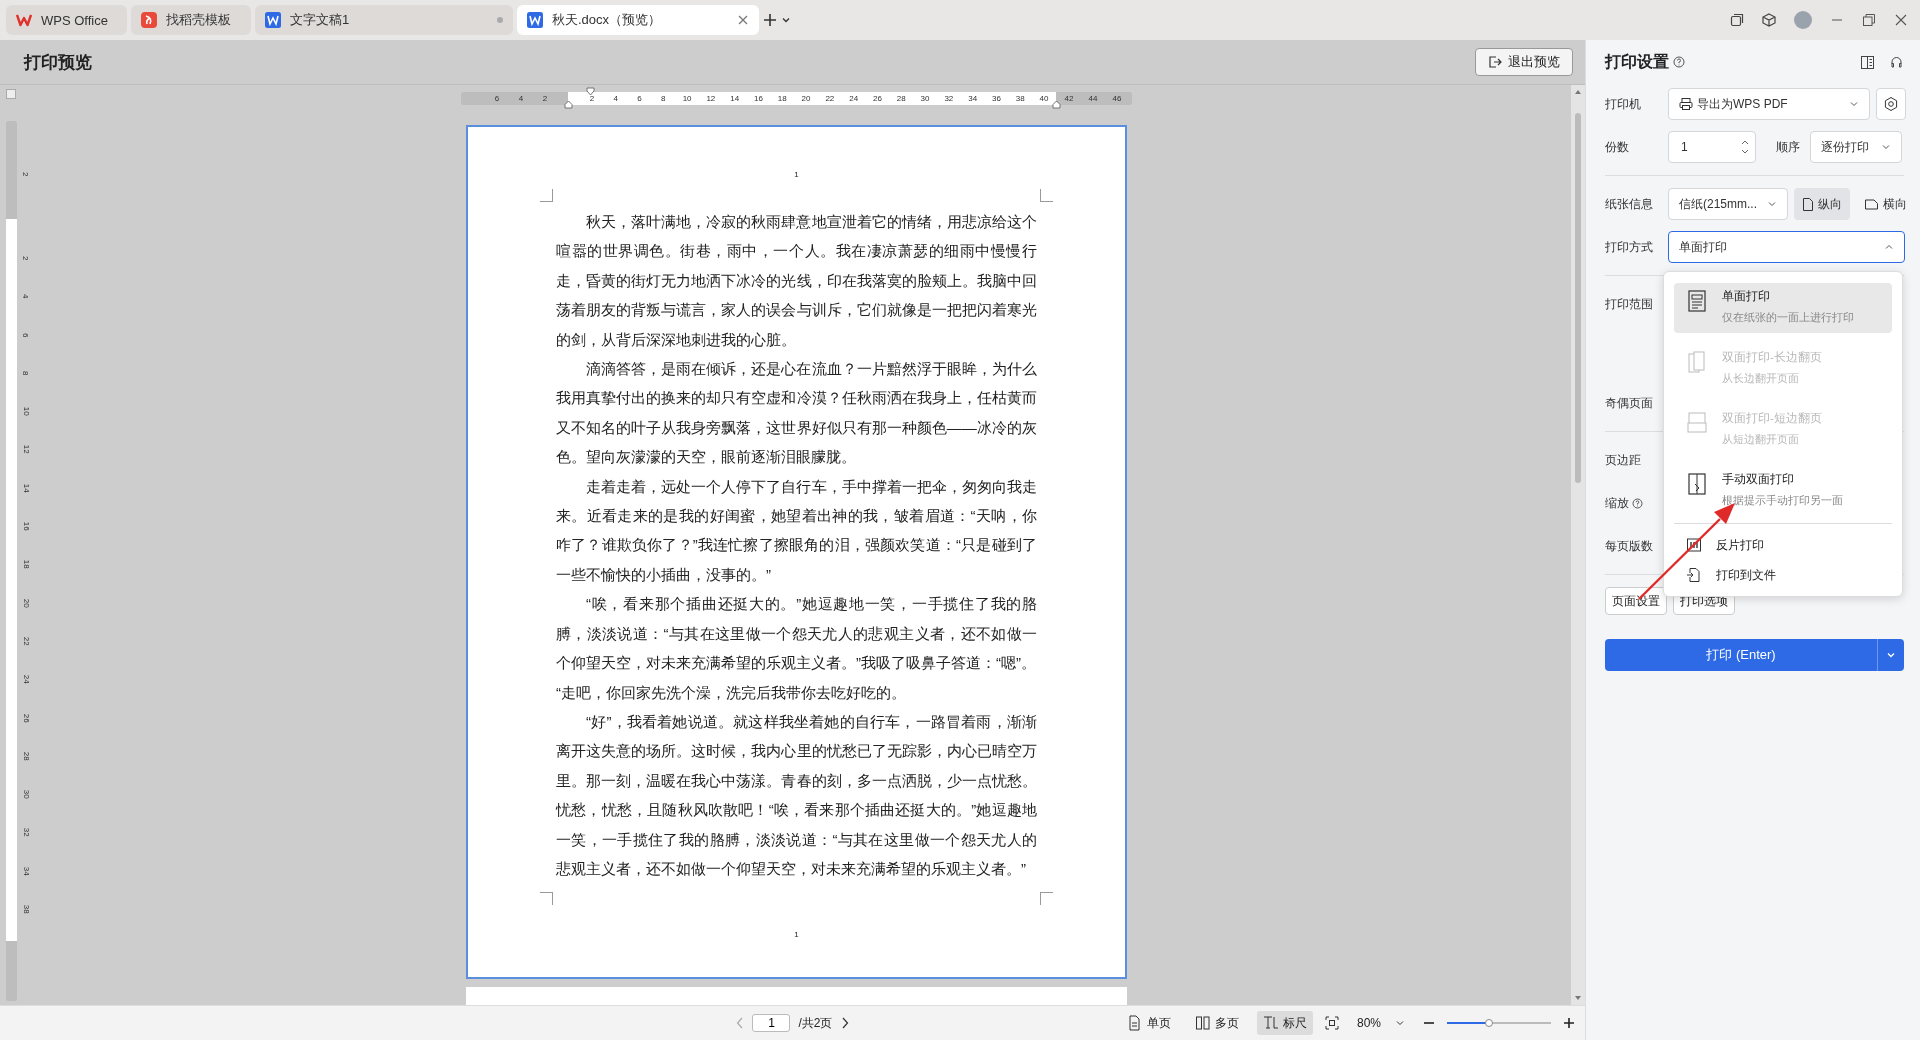 Image resolution: width=1920 pixels, height=1040 pixels. I want to click on document-tab: WPS Office, so click(66, 20).